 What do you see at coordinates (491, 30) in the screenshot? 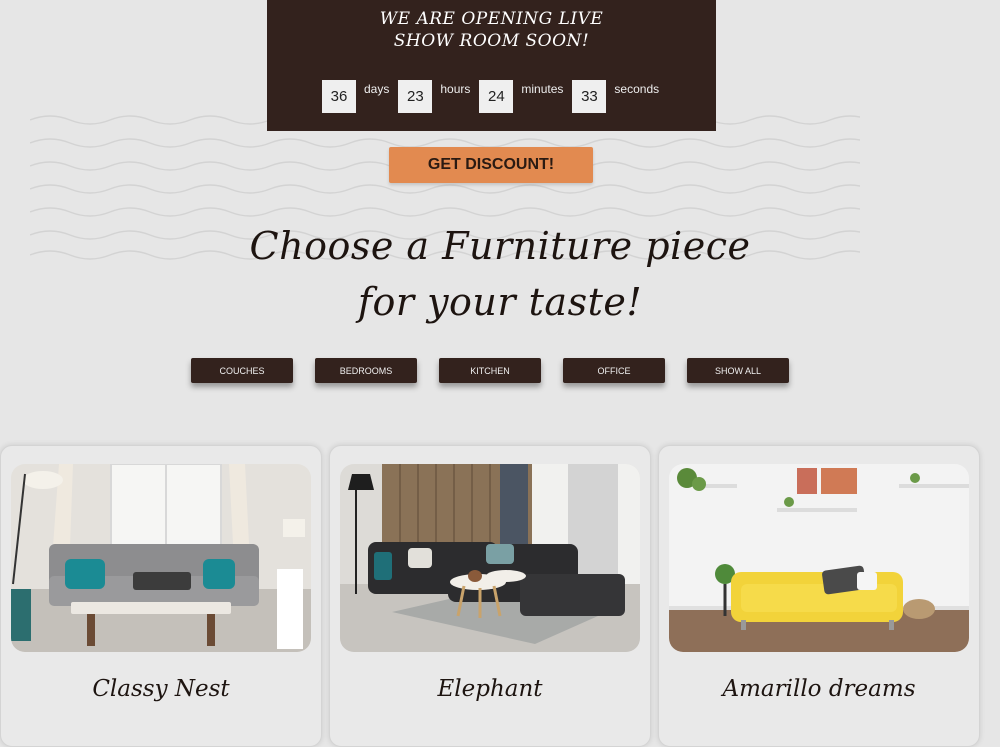
I see `banner-title: We are opening live show room soon!` at bounding box center [491, 30].